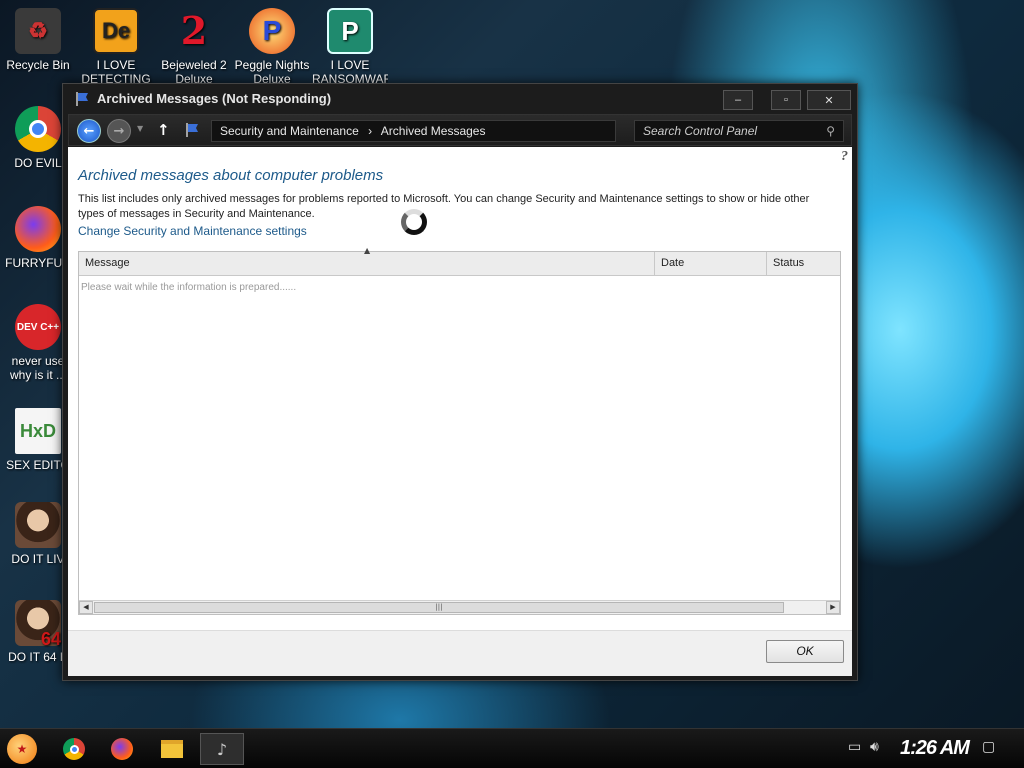  I want to click on dialog-footer: OK, so click(460, 653).